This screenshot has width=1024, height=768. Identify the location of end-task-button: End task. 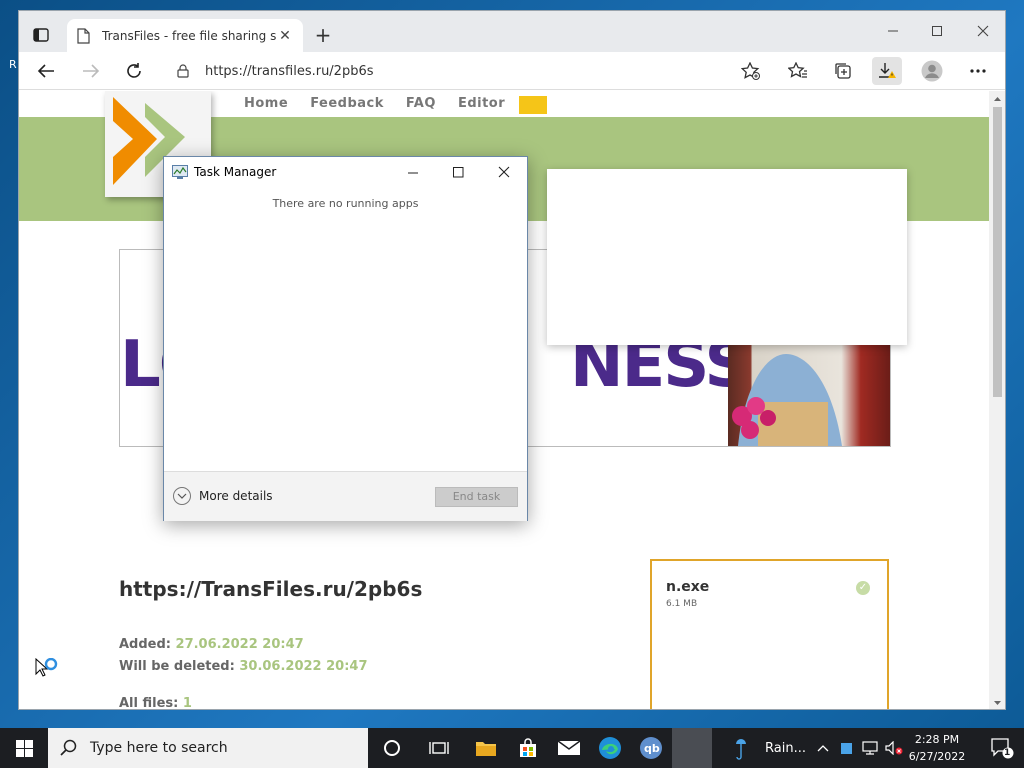
(476, 497).